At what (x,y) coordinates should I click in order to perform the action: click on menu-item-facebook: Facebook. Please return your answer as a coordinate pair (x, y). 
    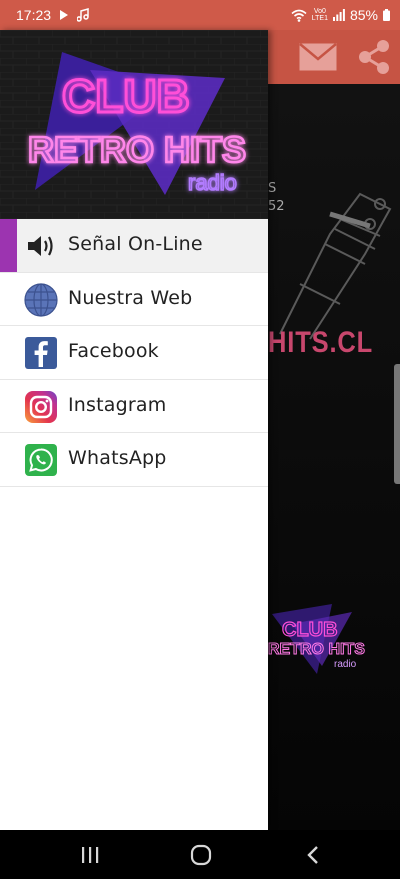
    Looking at the image, I should click on (134, 353).